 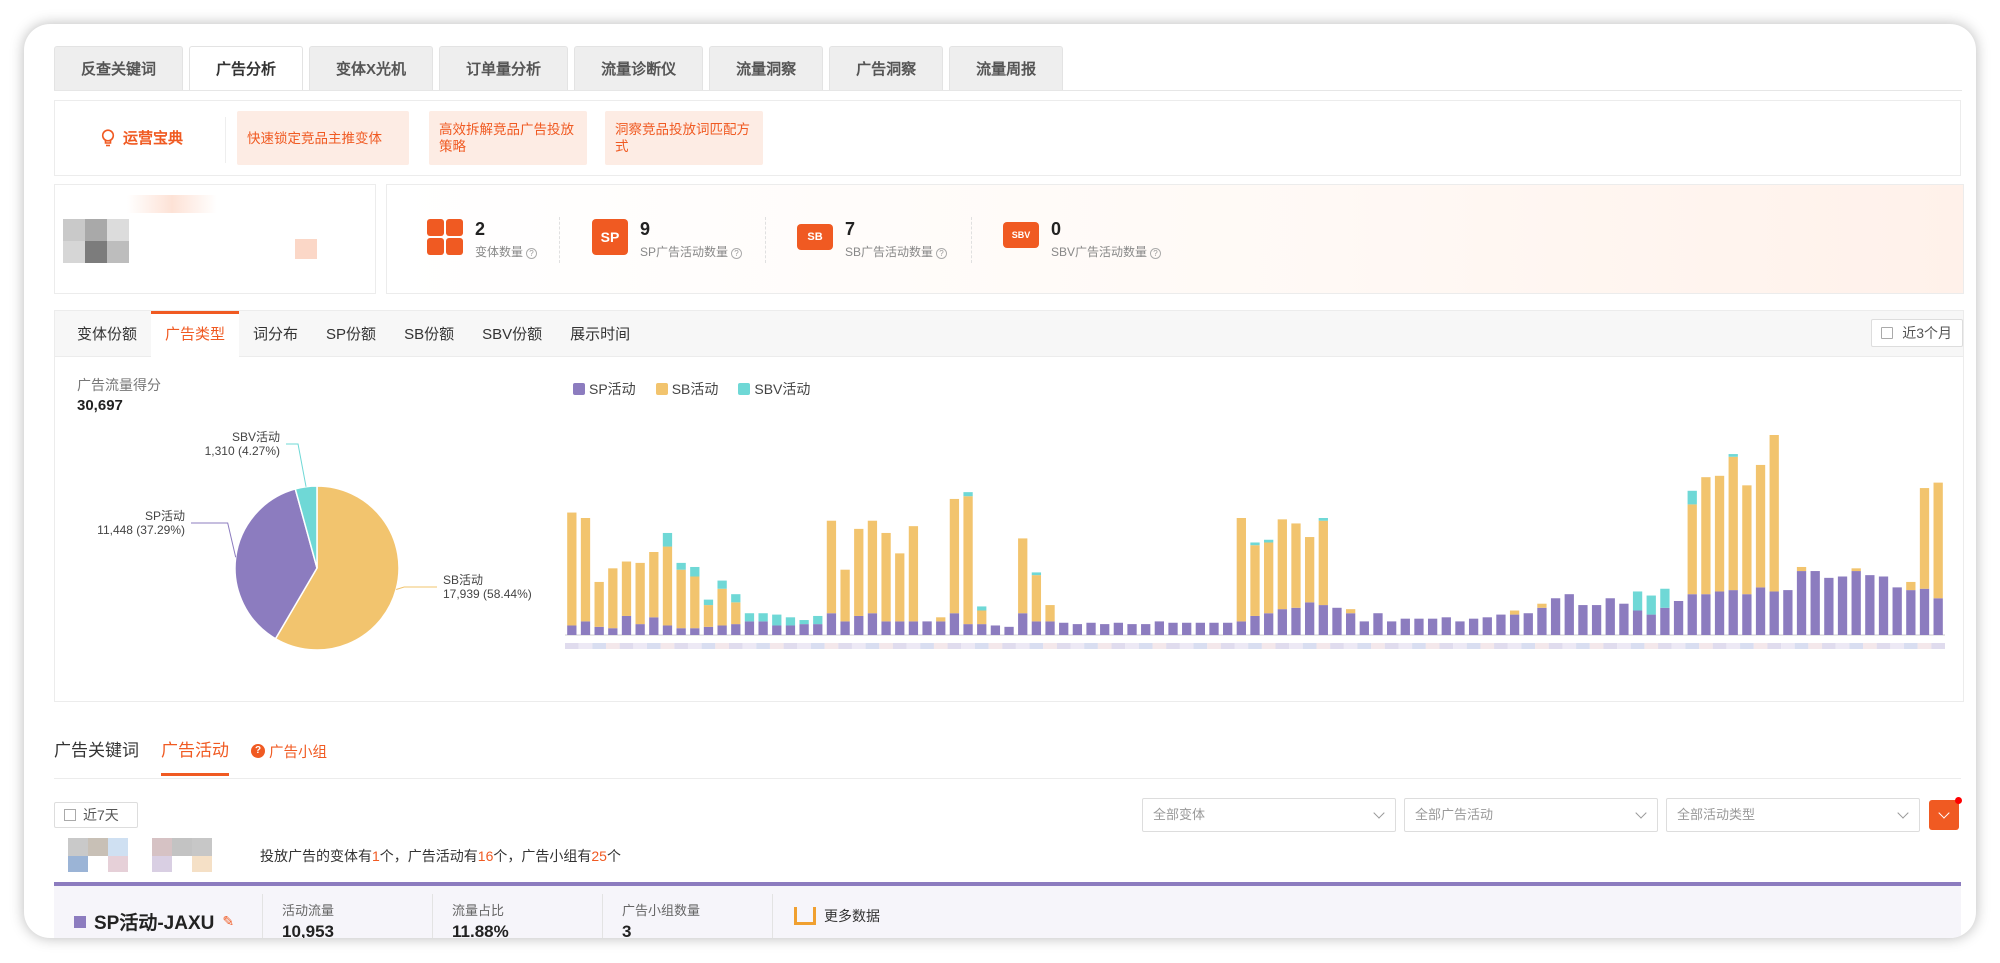 What do you see at coordinates (1829, 606) in the screenshot?
I see `bar-SP活动-92` at bounding box center [1829, 606].